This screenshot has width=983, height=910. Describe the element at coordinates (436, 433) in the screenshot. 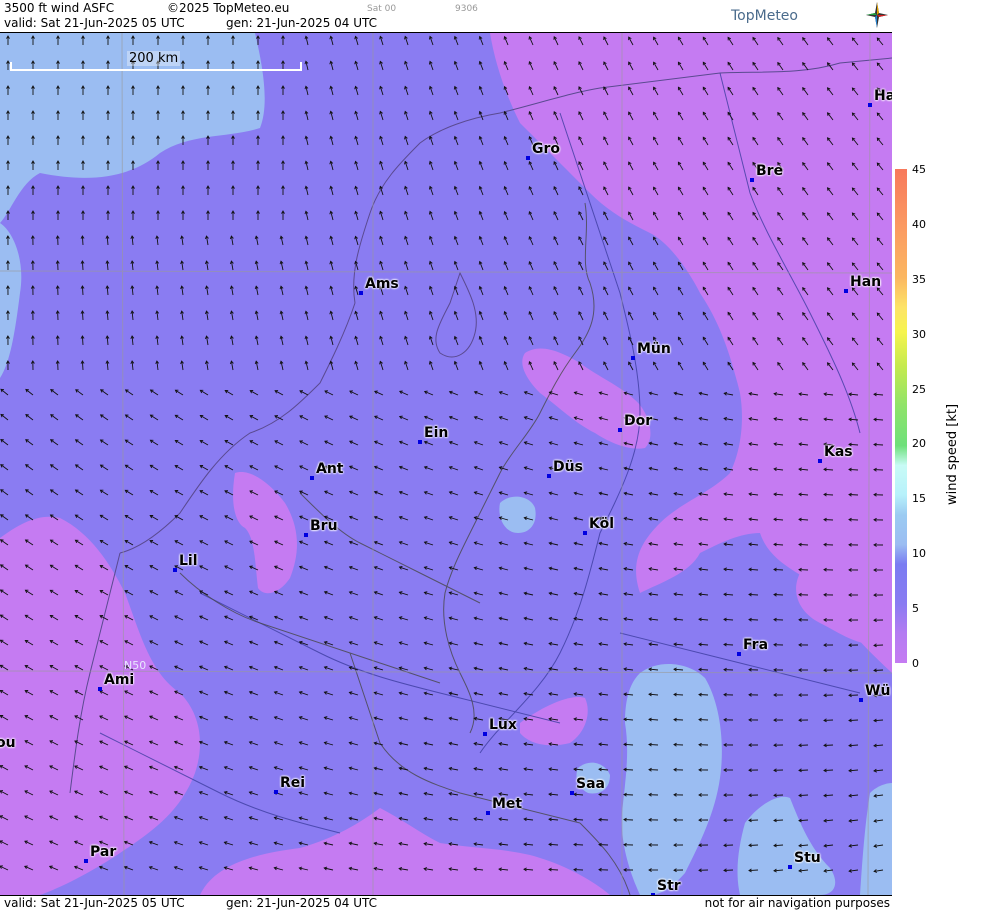

I see `city-label: Ein` at that location.